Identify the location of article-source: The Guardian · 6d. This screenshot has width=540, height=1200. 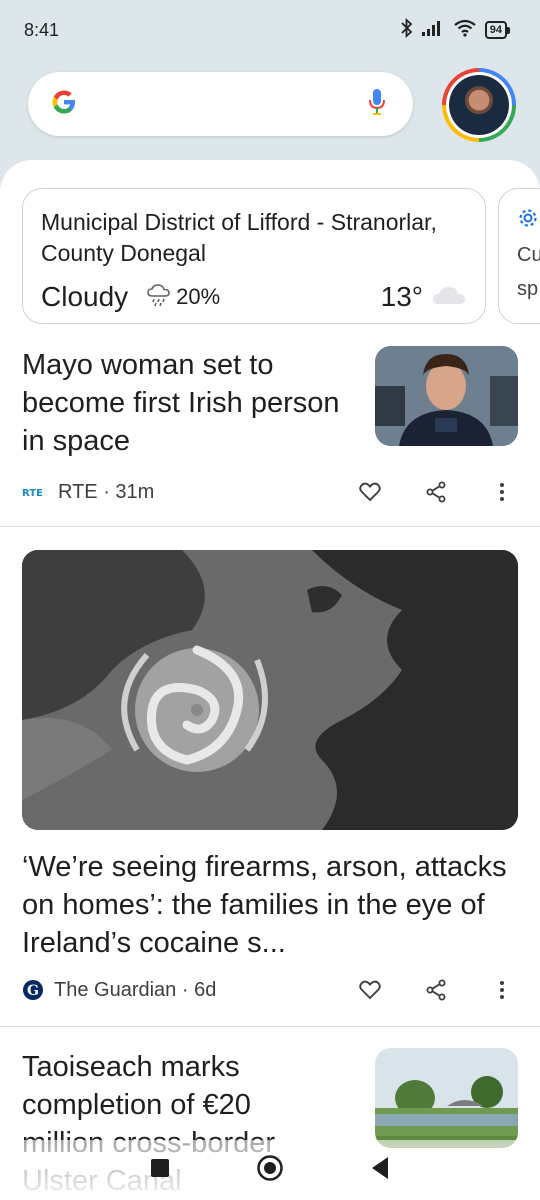
(135, 989).